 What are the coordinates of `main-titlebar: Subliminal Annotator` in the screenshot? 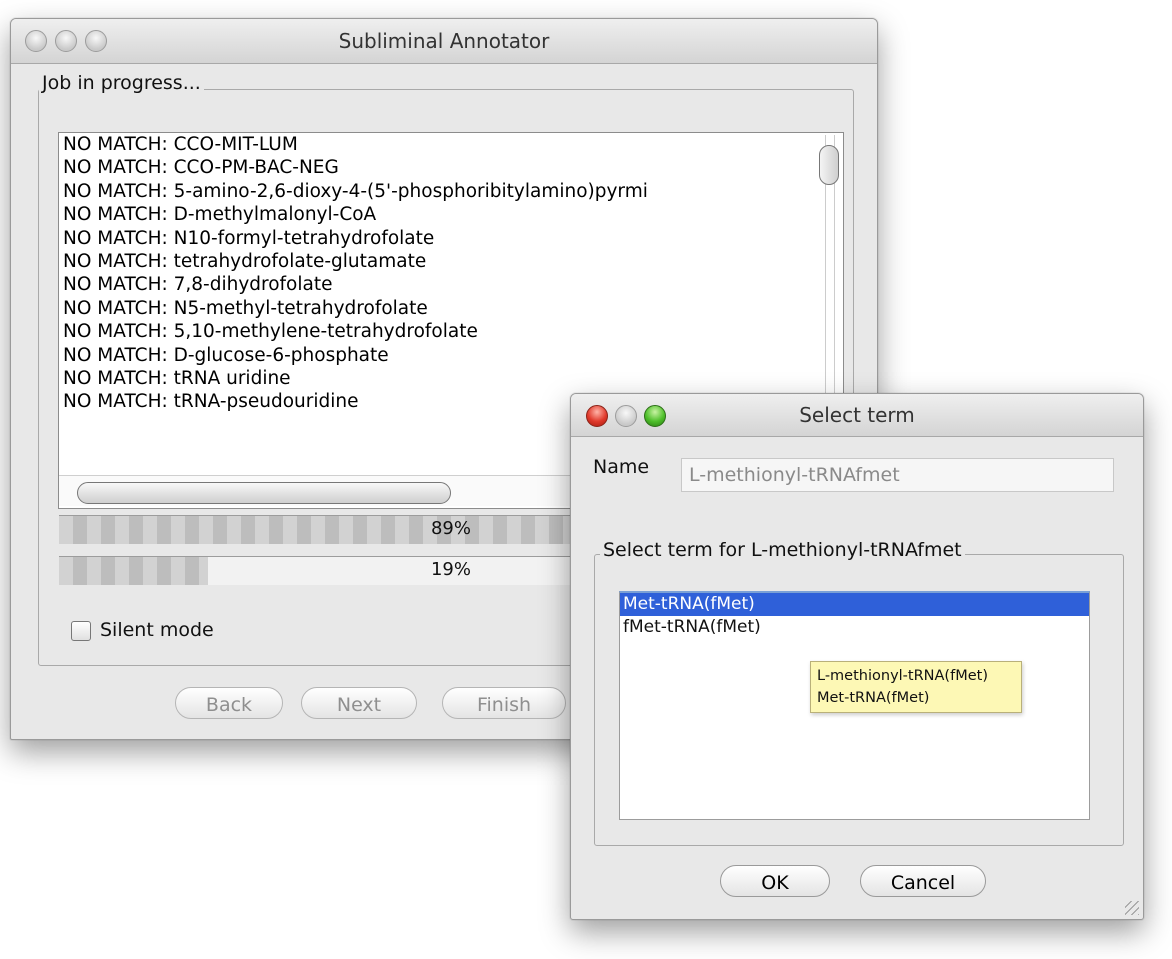 It's located at (444, 41).